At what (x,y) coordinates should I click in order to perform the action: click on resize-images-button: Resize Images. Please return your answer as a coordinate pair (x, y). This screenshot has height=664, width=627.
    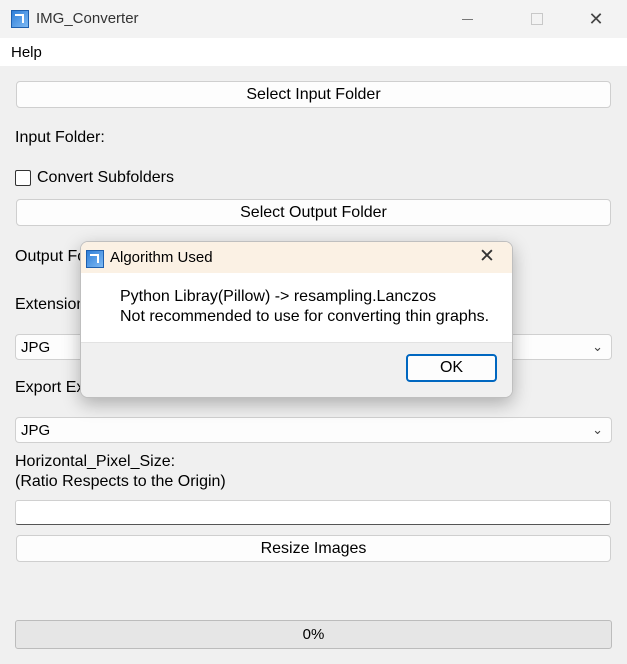
    Looking at the image, I should click on (313, 548).